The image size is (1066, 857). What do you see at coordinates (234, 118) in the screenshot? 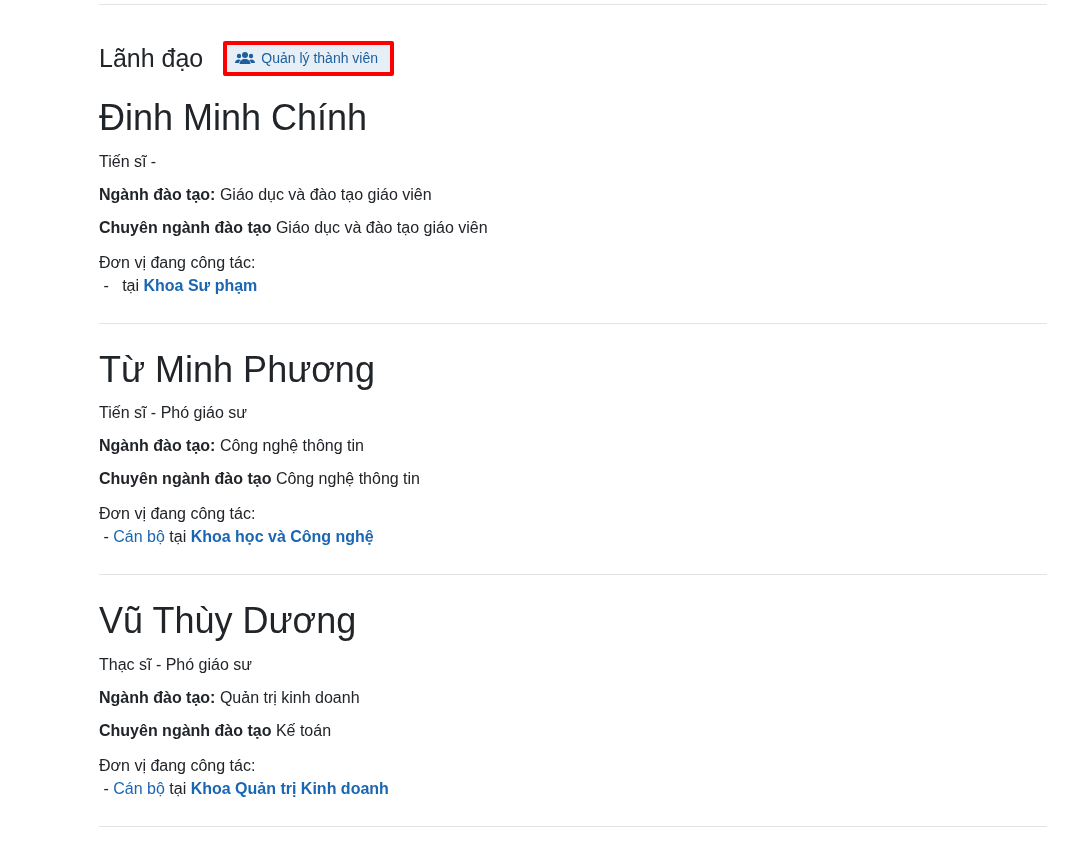
I see `member-name: Đinh Minh Chính` at bounding box center [234, 118].